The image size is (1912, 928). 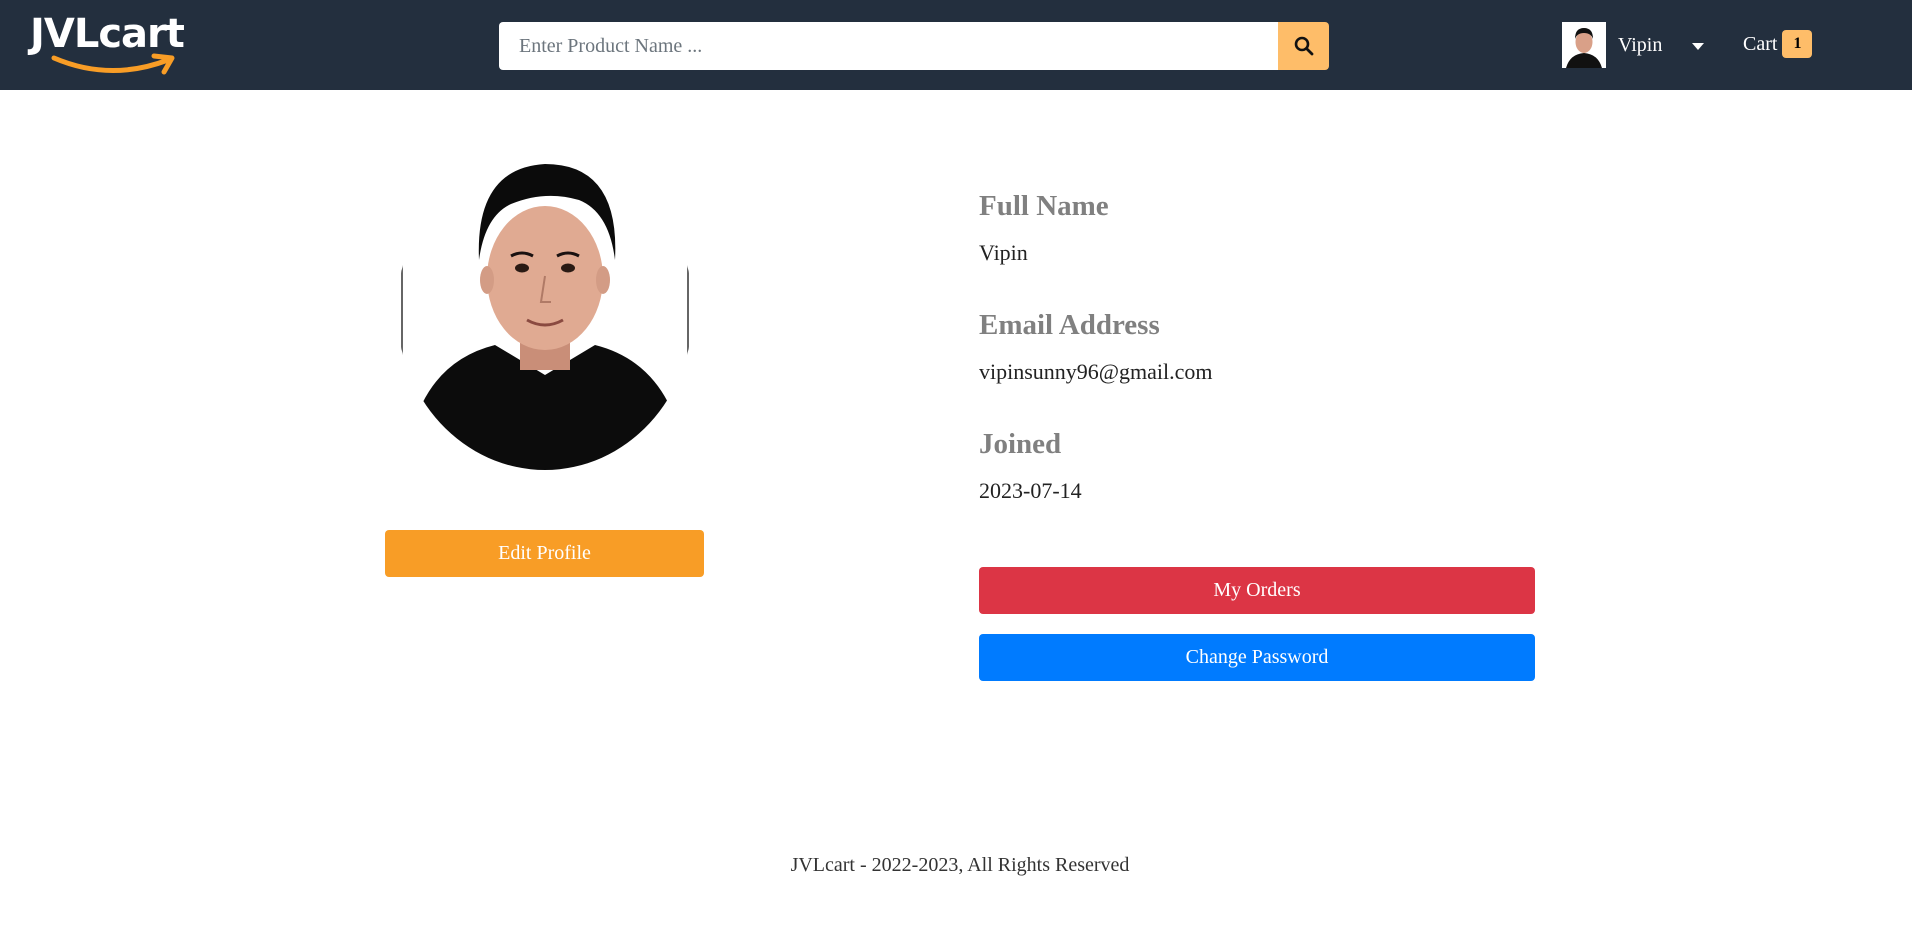 I want to click on user-menu: Vipin, so click(x=1633, y=45).